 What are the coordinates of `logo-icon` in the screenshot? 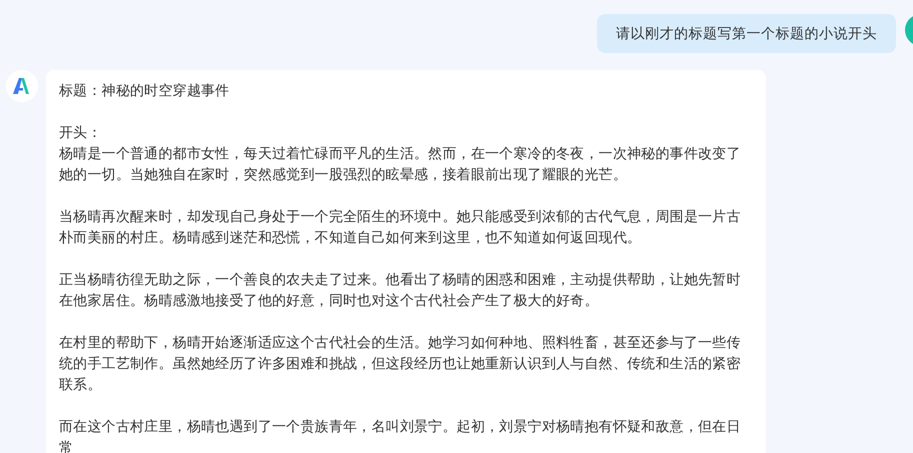 It's located at (22, 86).